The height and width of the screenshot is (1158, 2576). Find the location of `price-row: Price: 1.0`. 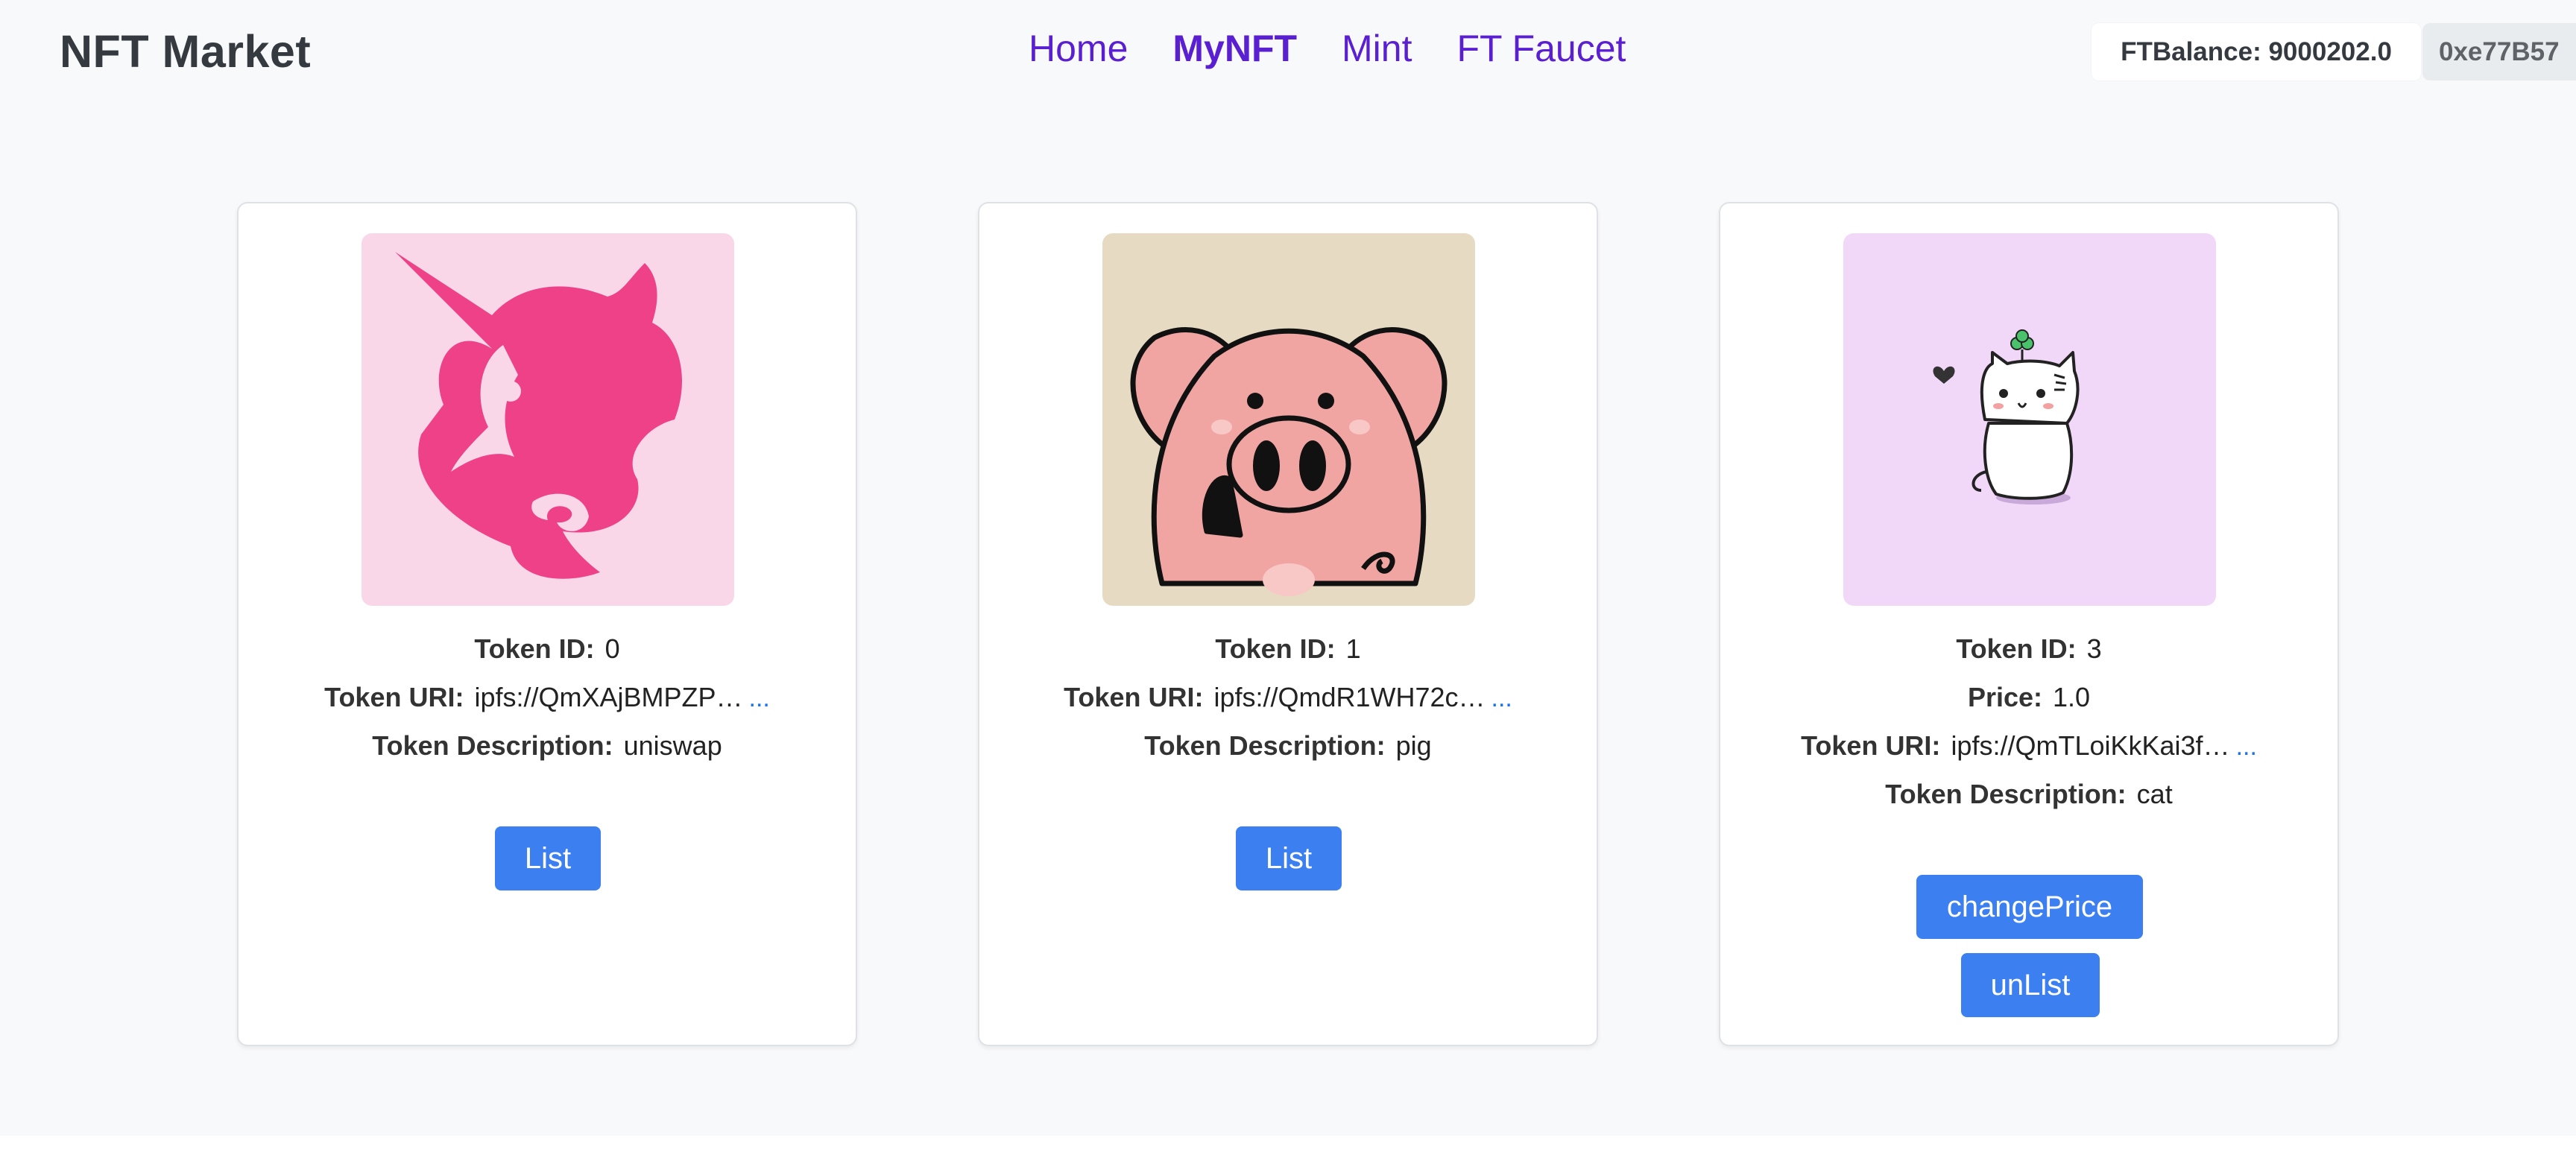

price-row: Price: 1.0 is located at coordinates (2029, 697).